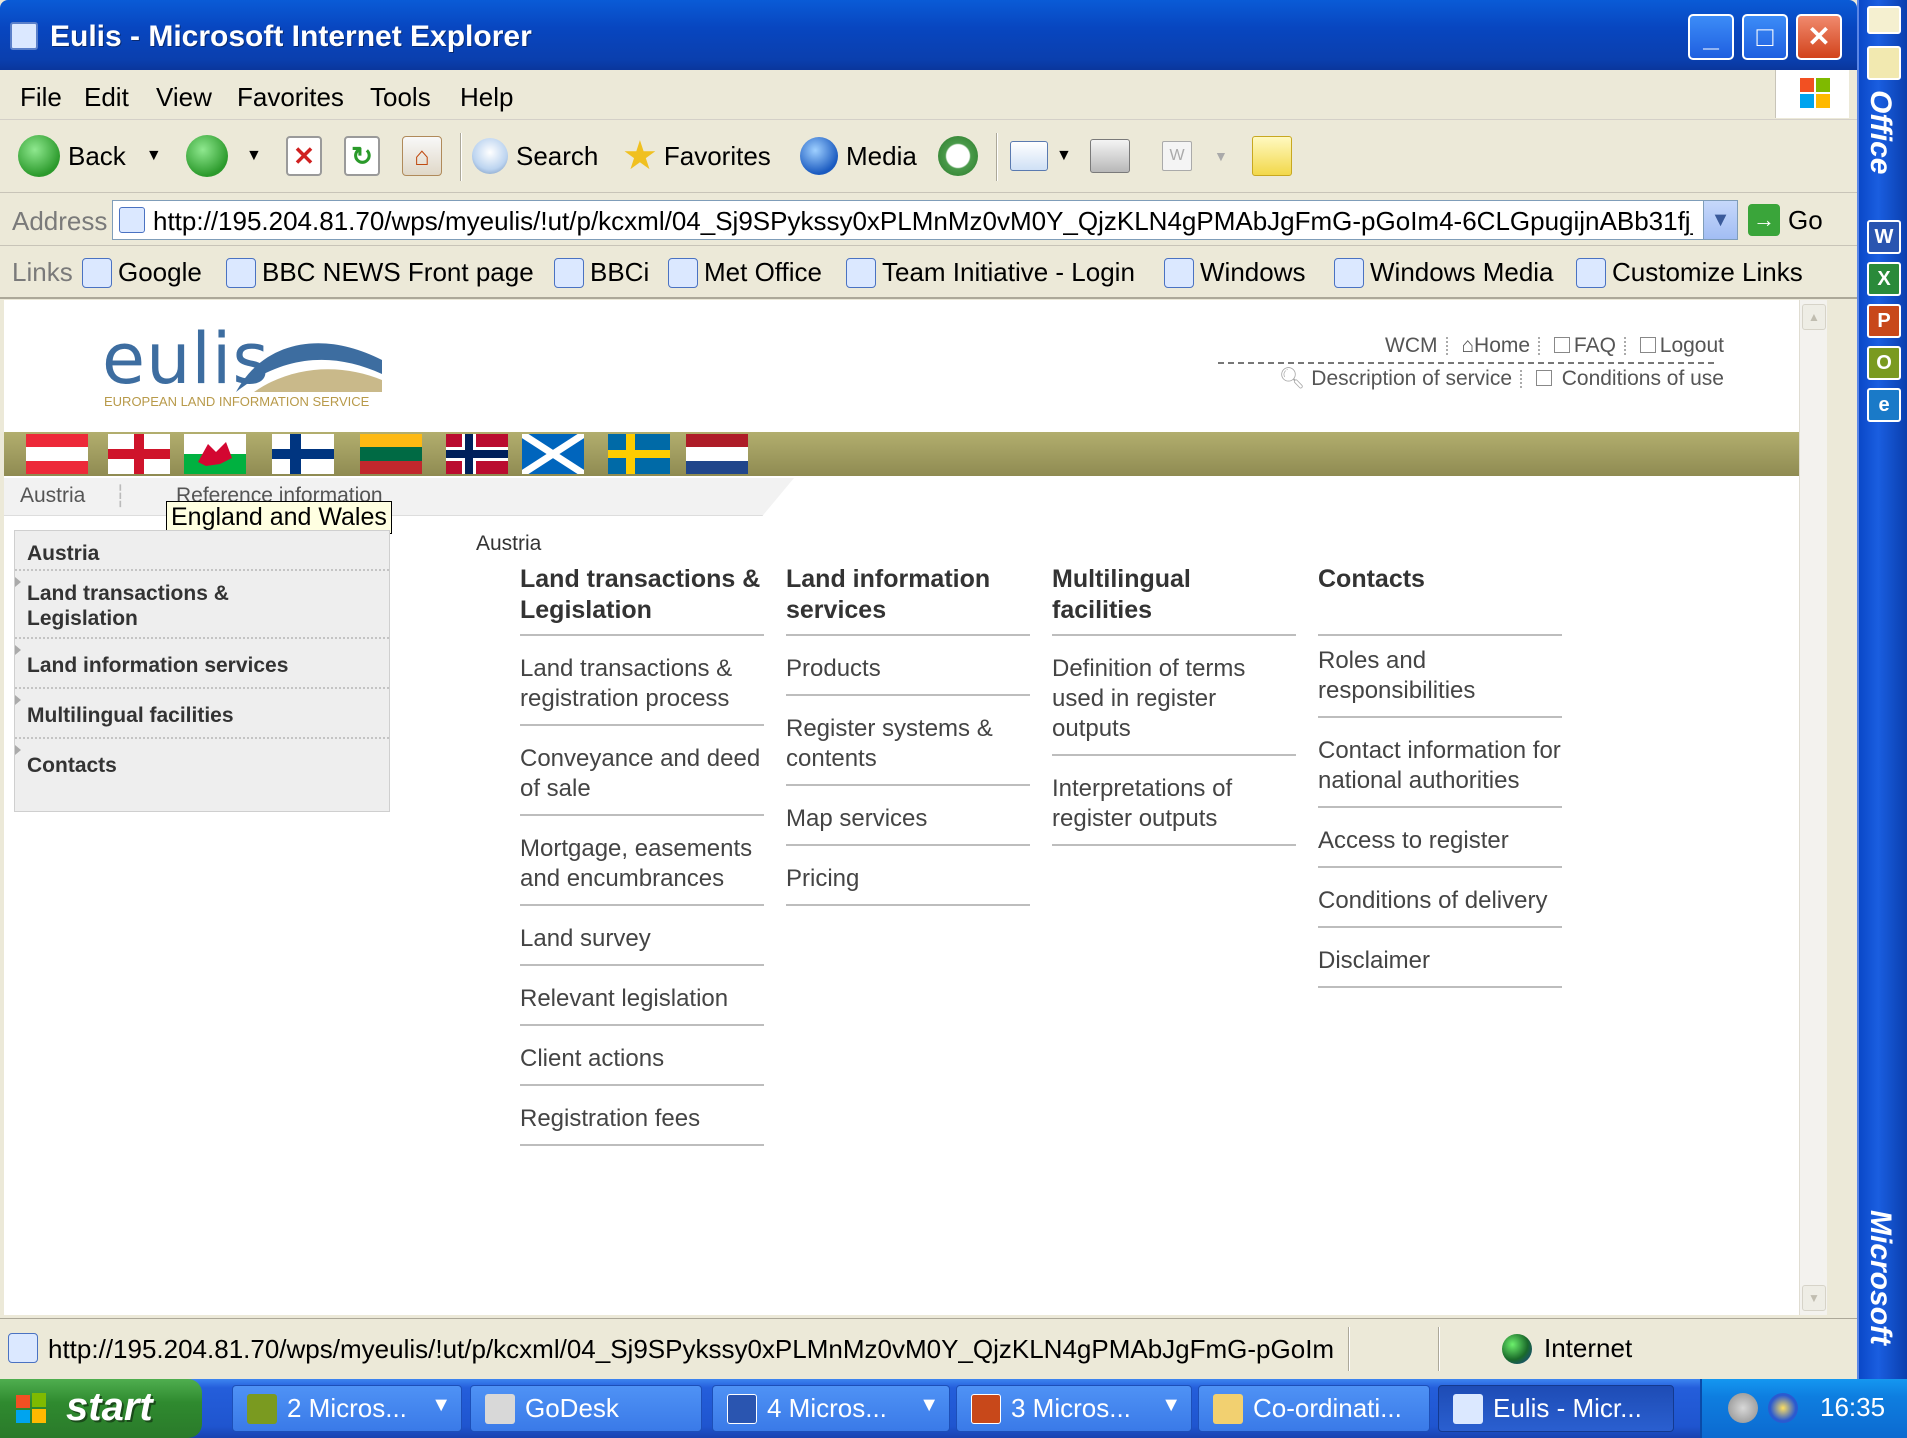  What do you see at coordinates (90, 156) in the screenshot?
I see `back-button: Back ▼` at bounding box center [90, 156].